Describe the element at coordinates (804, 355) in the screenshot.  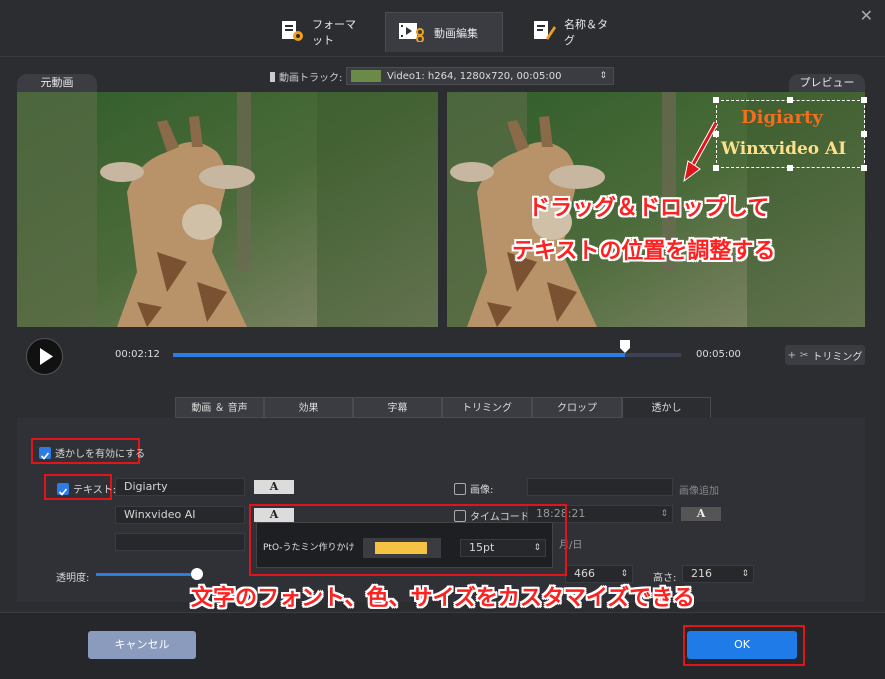
I see `scissors-icon: ✂` at that location.